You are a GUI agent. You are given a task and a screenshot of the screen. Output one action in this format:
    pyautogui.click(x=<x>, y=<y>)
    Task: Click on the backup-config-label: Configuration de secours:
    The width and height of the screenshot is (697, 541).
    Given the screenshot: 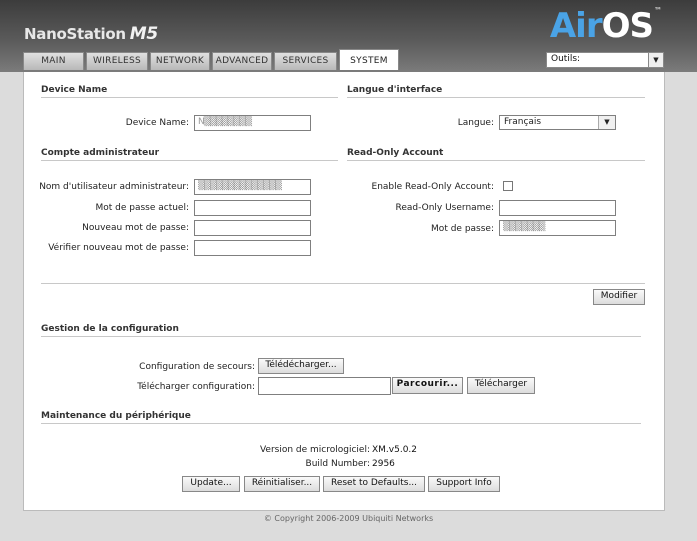 What is the action you would take?
    pyautogui.click(x=197, y=367)
    